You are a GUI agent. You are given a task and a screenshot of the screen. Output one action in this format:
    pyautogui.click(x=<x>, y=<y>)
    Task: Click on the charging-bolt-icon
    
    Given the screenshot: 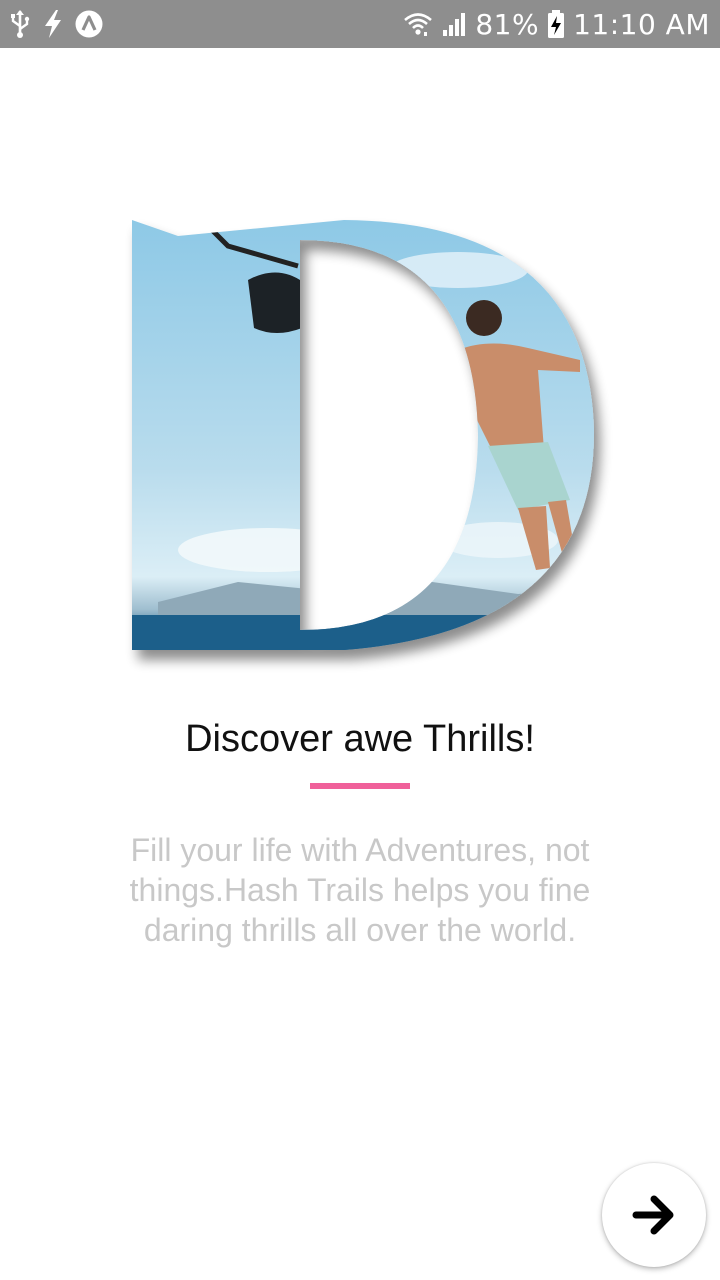 What is the action you would take?
    pyautogui.click(x=53, y=24)
    